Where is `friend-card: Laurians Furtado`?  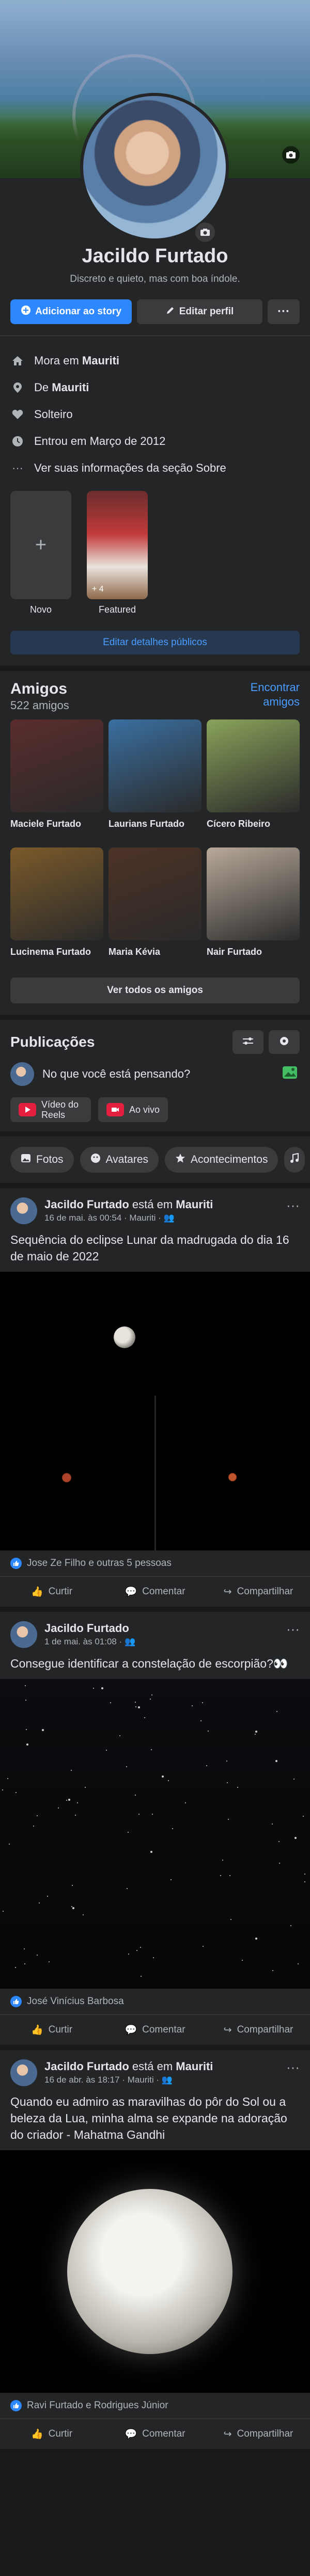 friend-card: Laurians Furtado is located at coordinates (156, 781).